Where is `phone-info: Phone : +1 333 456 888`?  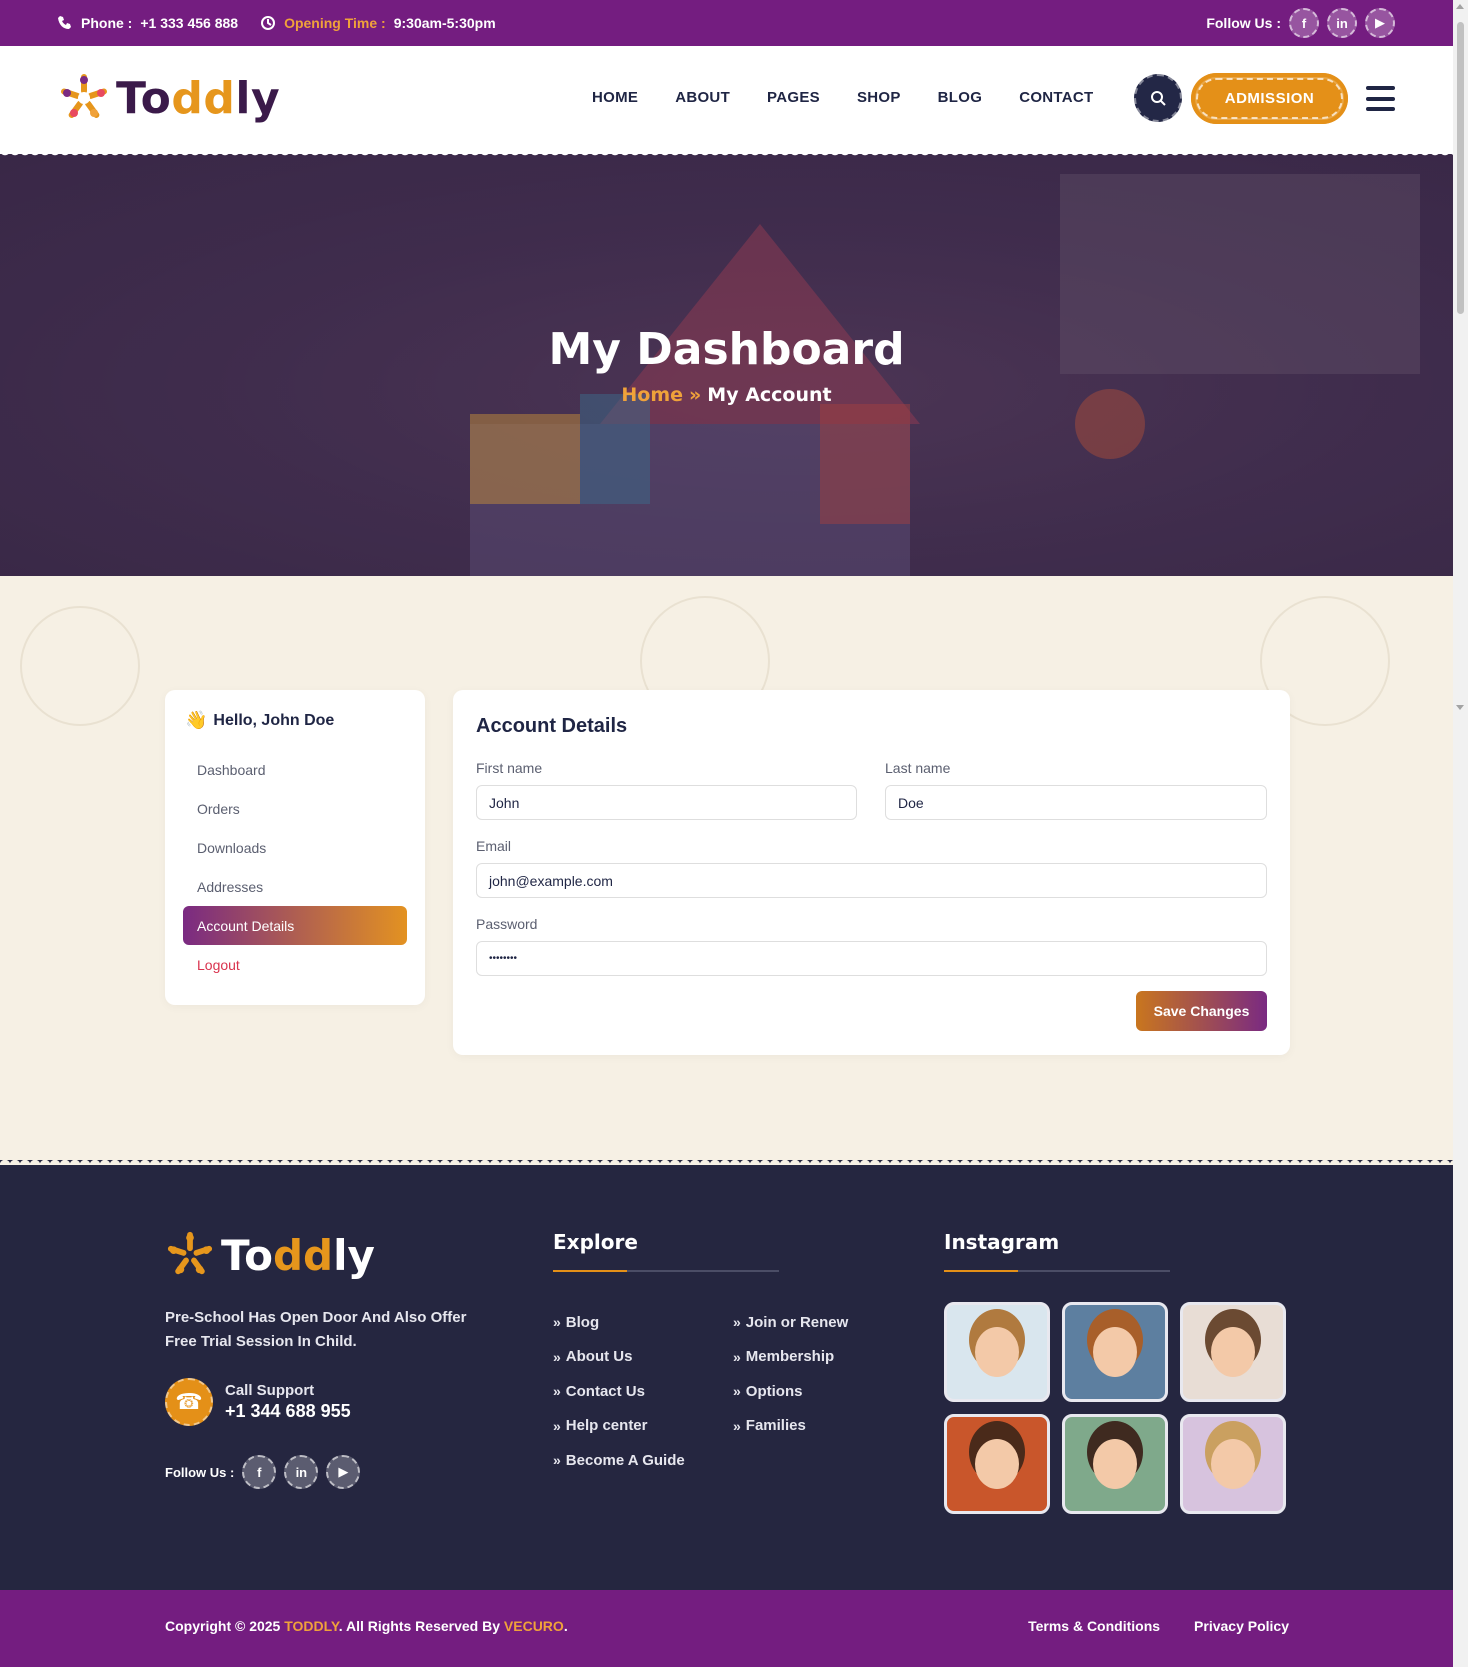 phone-info: Phone : +1 333 456 888 is located at coordinates (147, 23).